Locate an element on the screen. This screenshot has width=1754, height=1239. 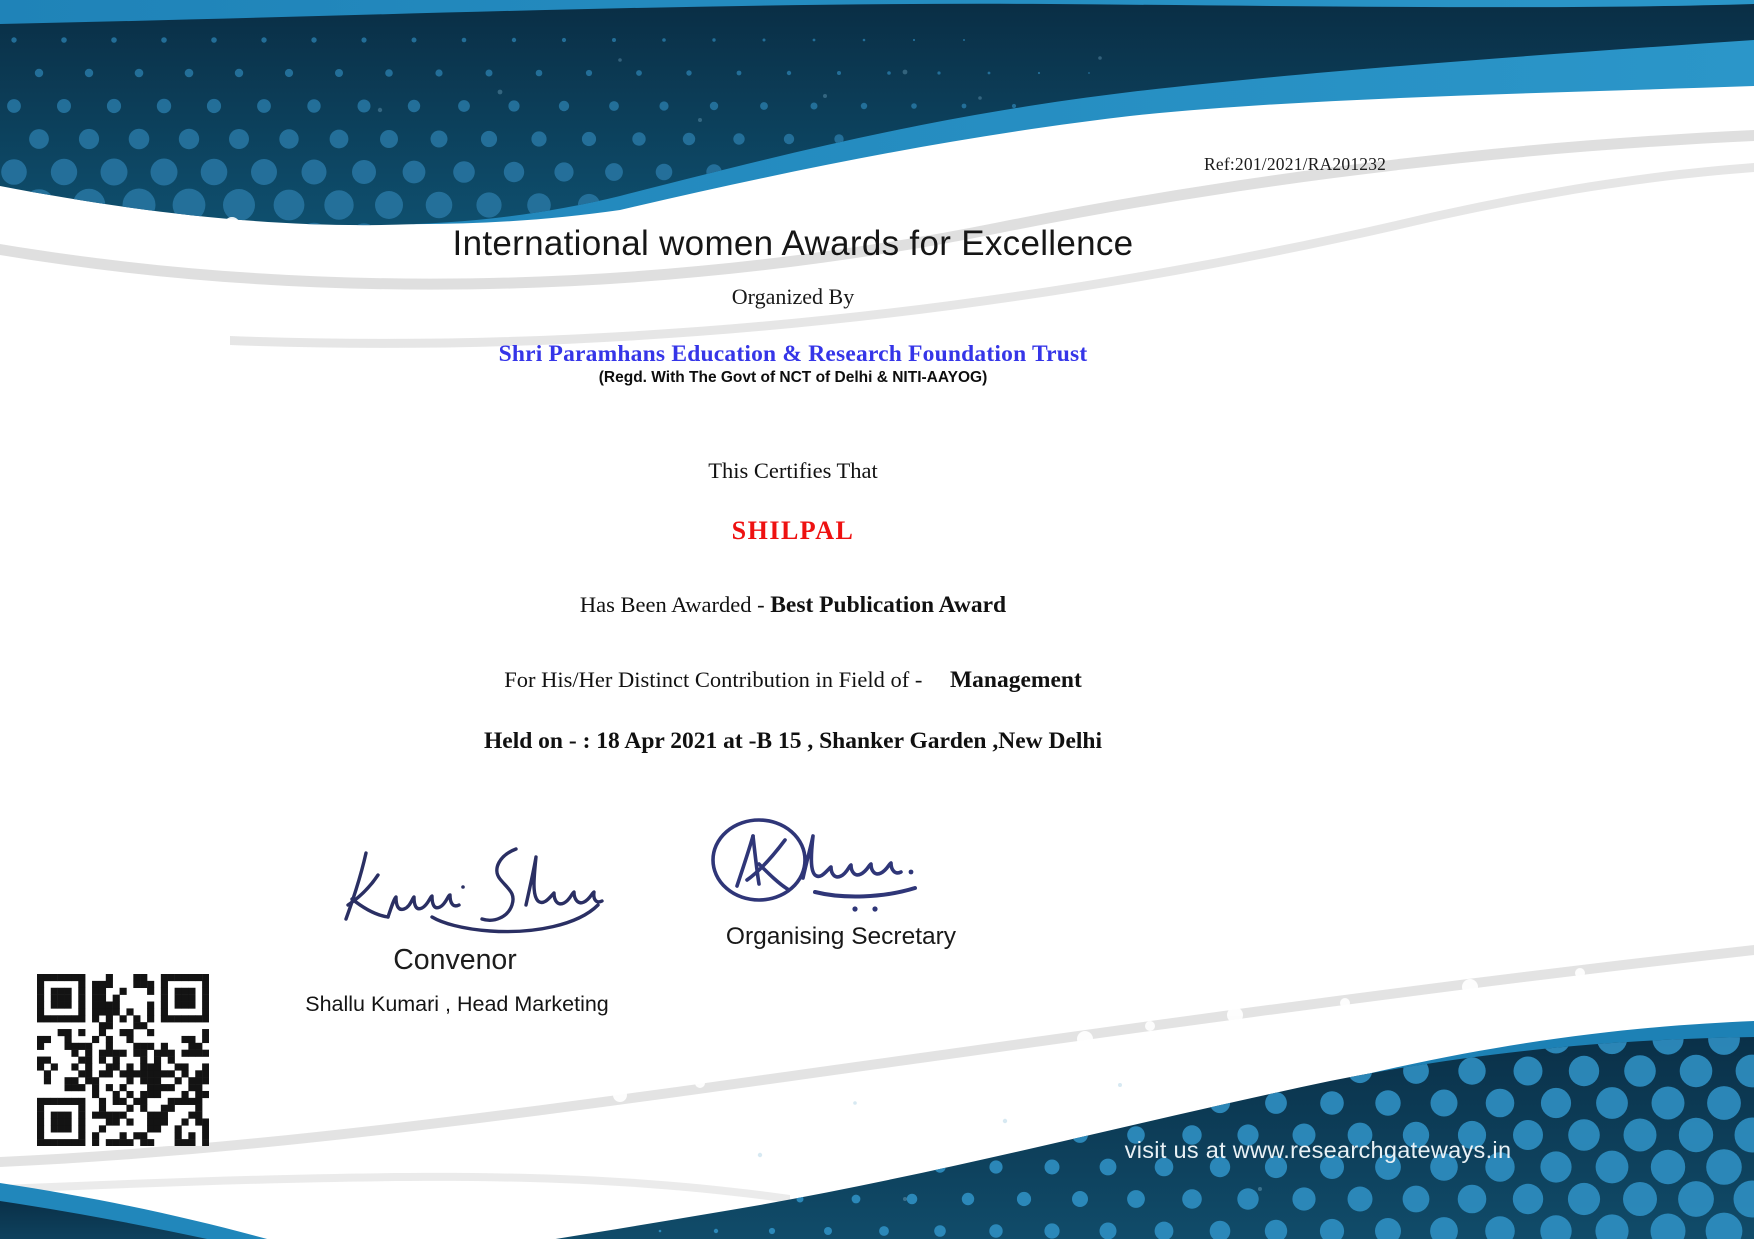
convenor-signature-icon is located at coordinates (474, 890).